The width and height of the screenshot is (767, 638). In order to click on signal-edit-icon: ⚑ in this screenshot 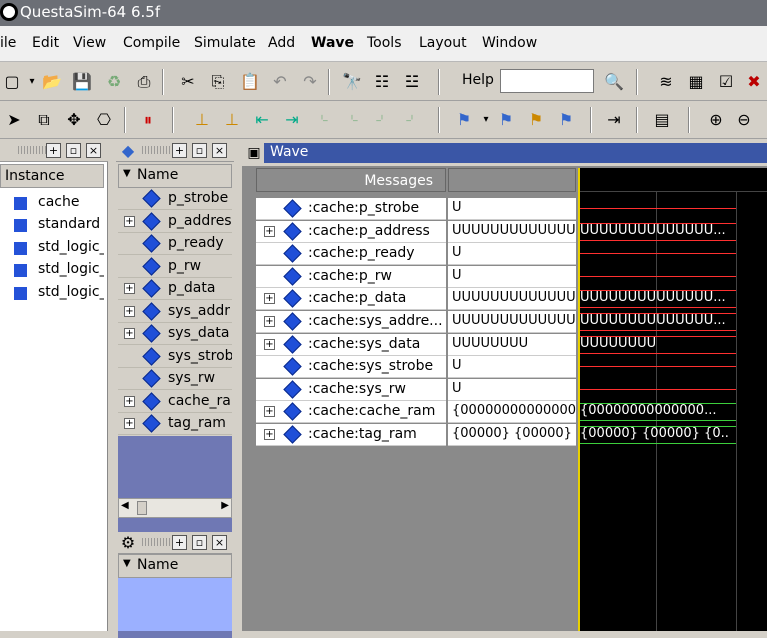, I will do `click(536, 120)`.